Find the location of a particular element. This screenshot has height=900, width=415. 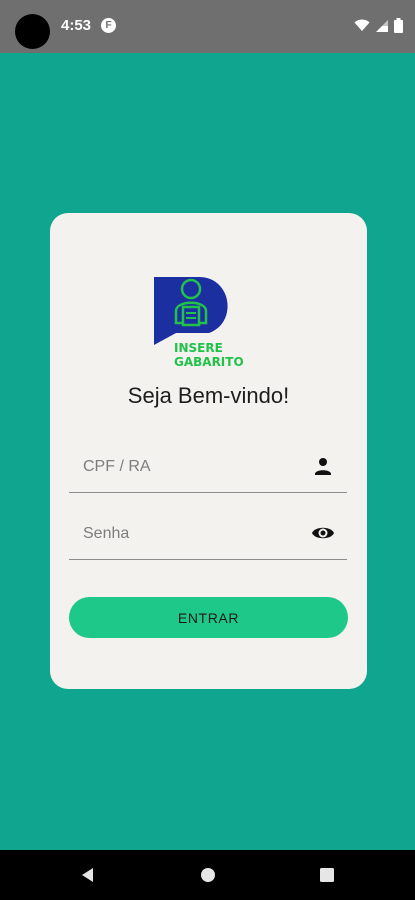

recents-icon is located at coordinates (327, 875).